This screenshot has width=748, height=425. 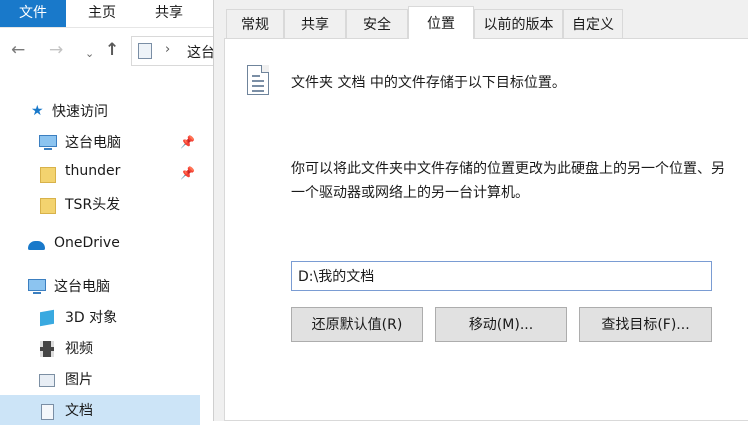 What do you see at coordinates (501, 276) in the screenshot?
I see `location-path-input` at bounding box center [501, 276].